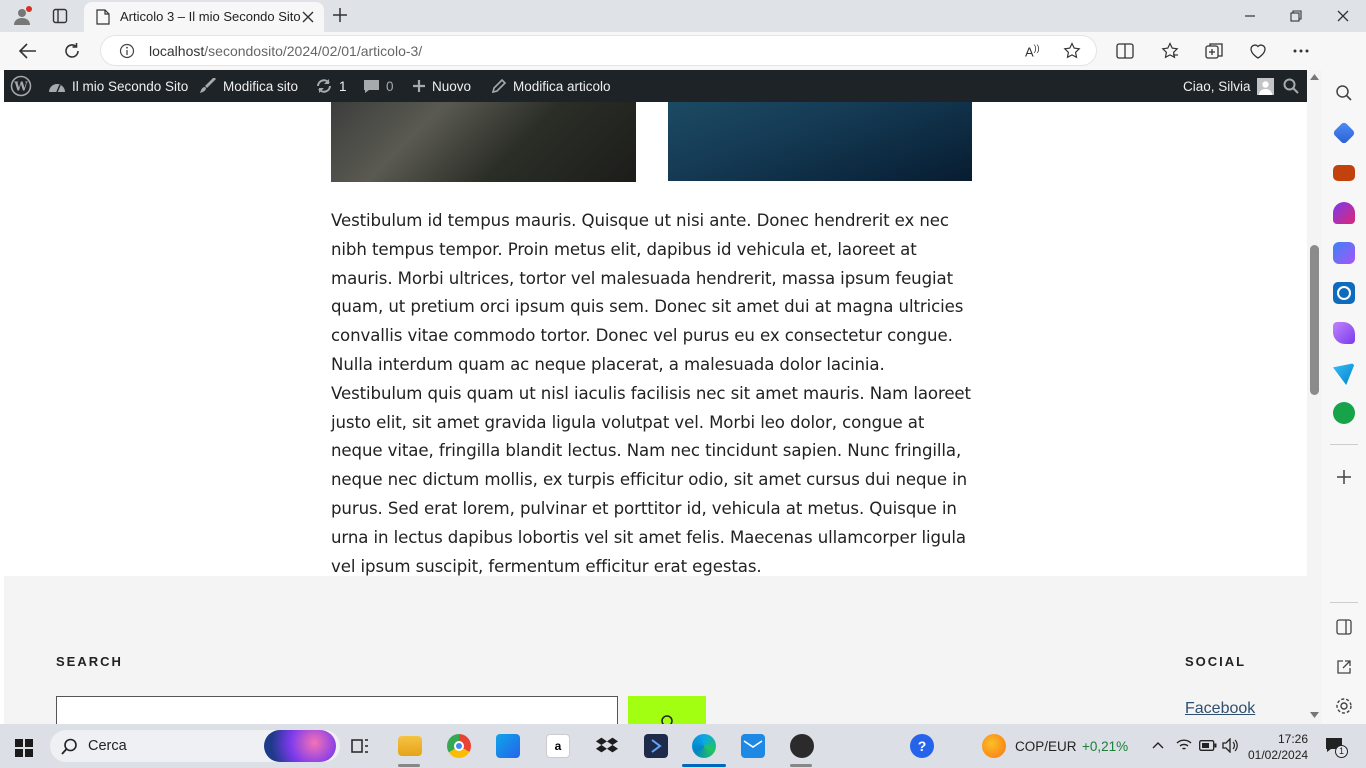  I want to click on active-tab: Articolo 3 – Il mio Secondo Sito, so click(204, 17).